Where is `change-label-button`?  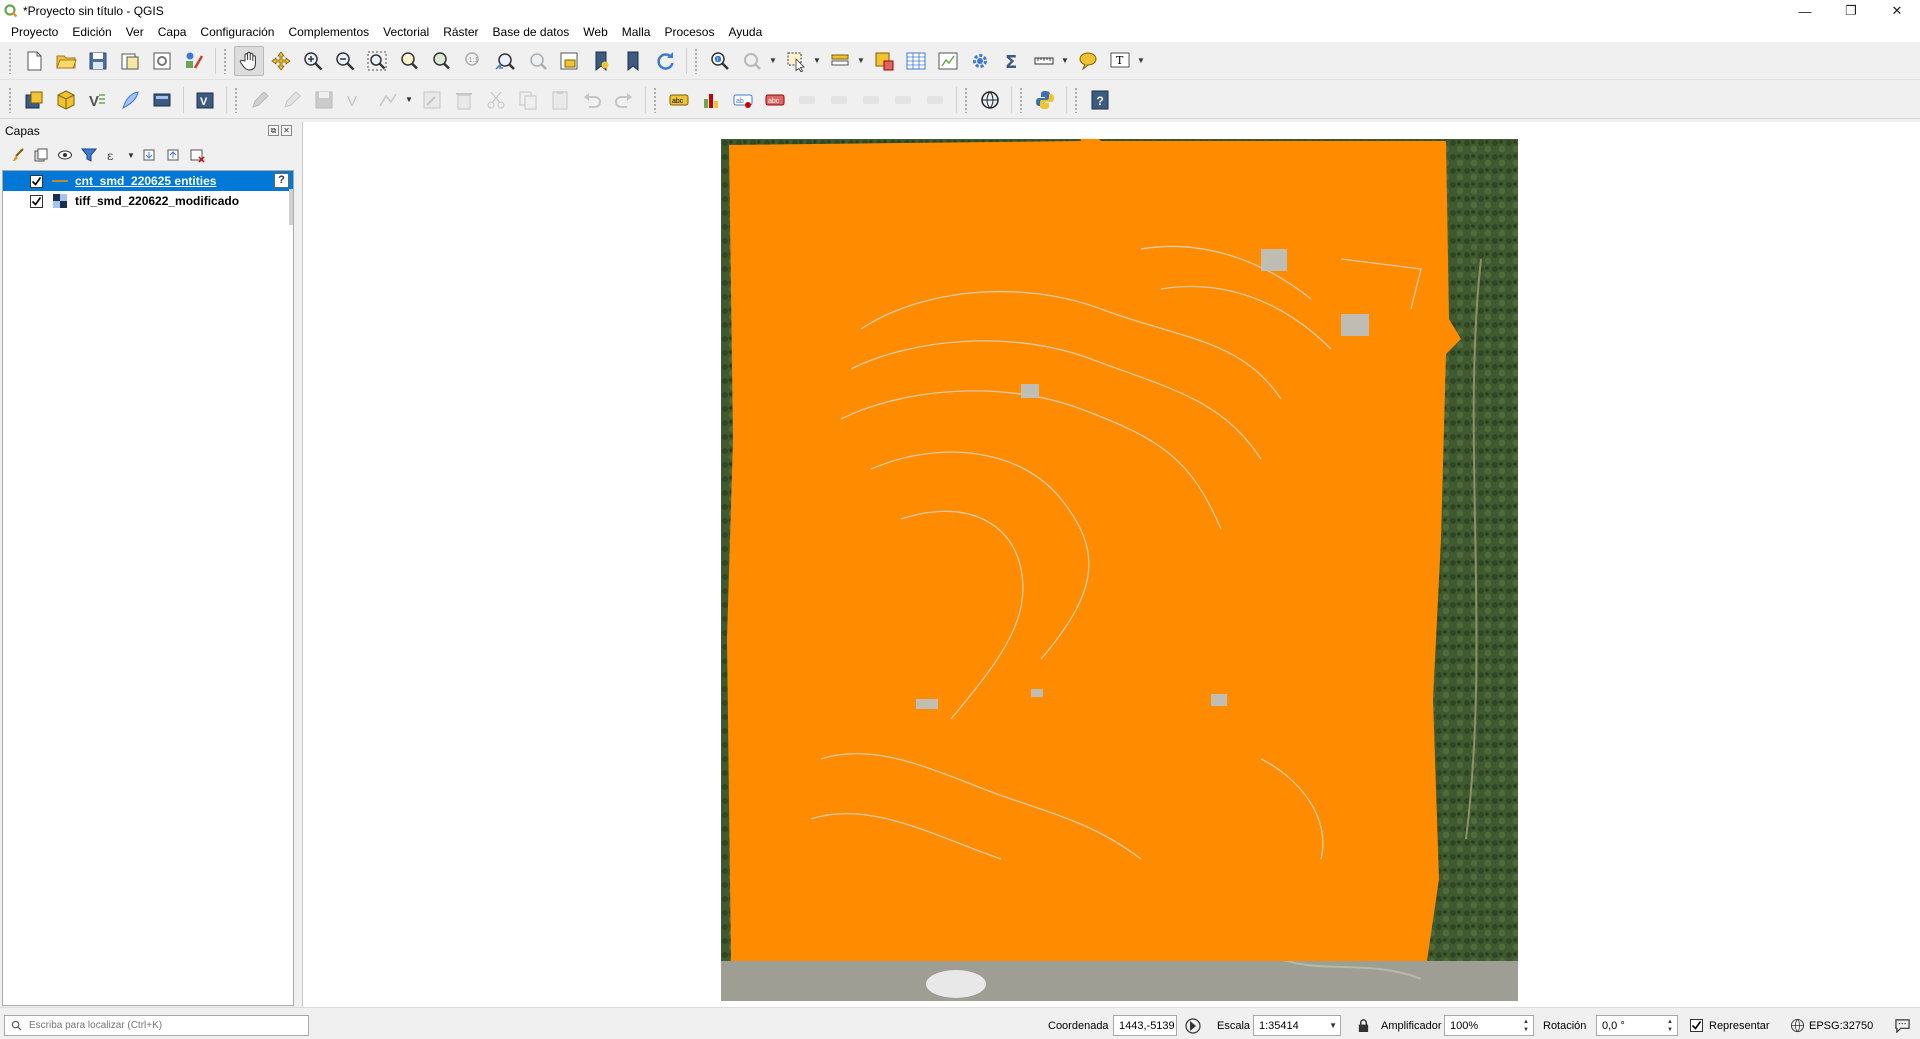
change-label-button is located at coordinates (871, 100).